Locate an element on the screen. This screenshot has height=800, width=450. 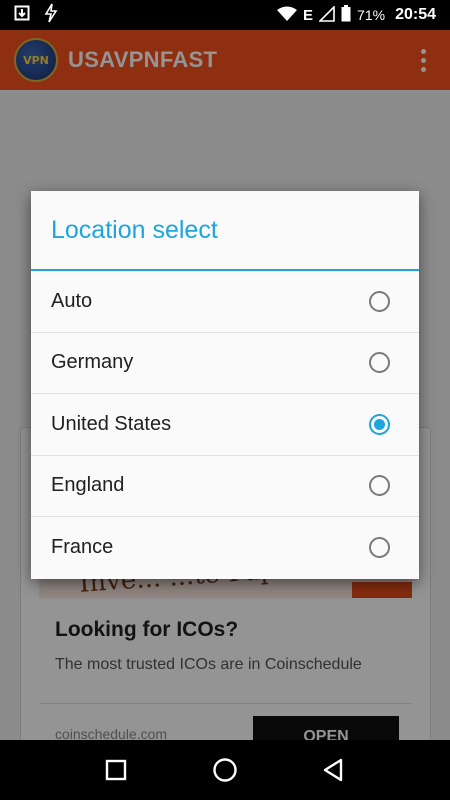
network-type-label: E is located at coordinates (308, 15).